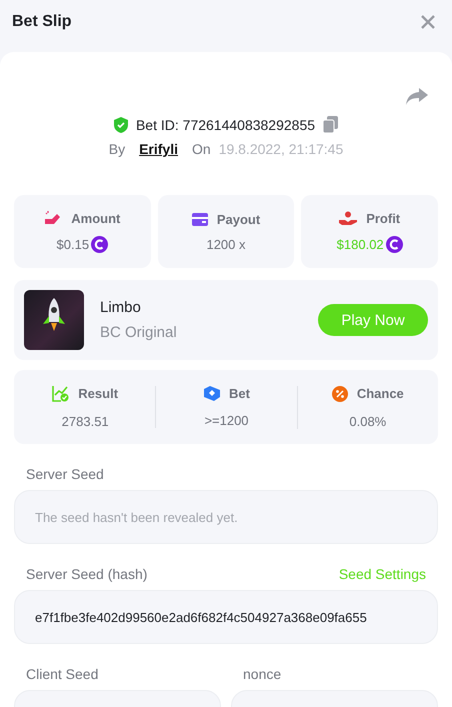 This screenshot has width=452, height=707. I want to click on detail-value: 2783.51, so click(85, 421).